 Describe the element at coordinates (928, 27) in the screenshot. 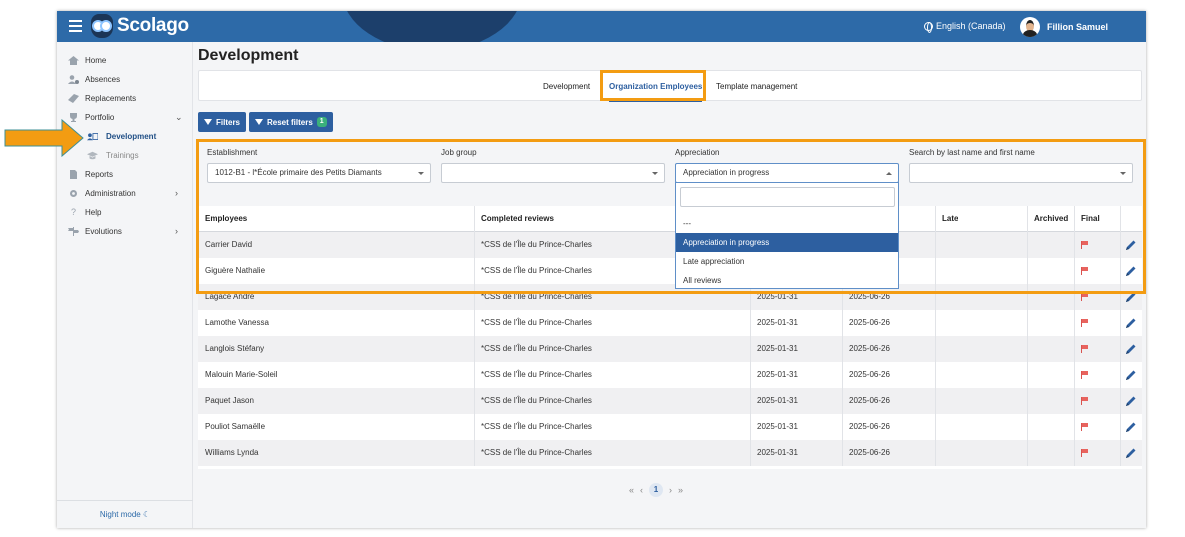

I see `globe-icon` at that location.